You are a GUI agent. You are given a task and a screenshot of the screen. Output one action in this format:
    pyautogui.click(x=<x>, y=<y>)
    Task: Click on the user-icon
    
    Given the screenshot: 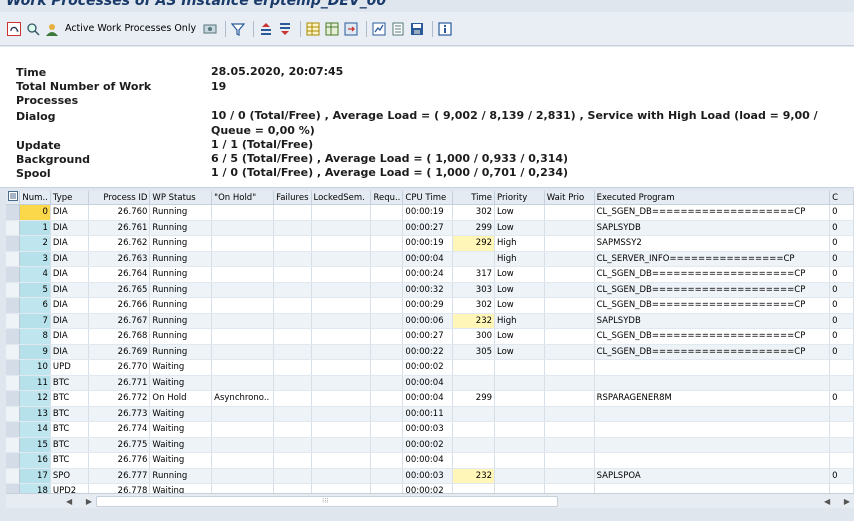 What is the action you would take?
    pyautogui.click(x=52, y=29)
    